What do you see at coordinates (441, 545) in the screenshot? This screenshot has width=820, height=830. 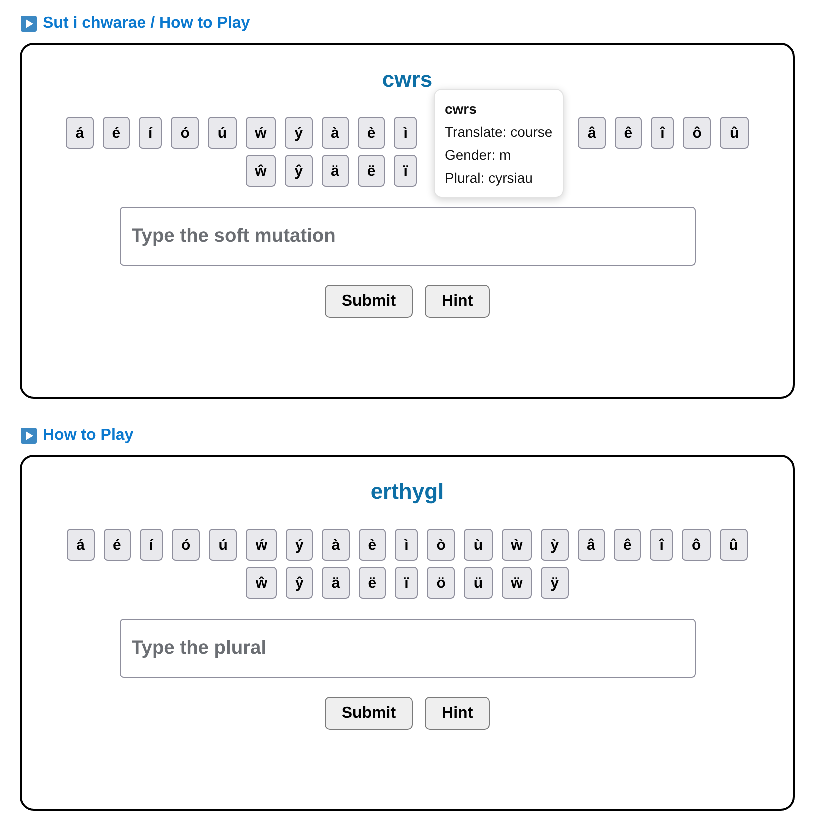 I see `letter-key: ò` at bounding box center [441, 545].